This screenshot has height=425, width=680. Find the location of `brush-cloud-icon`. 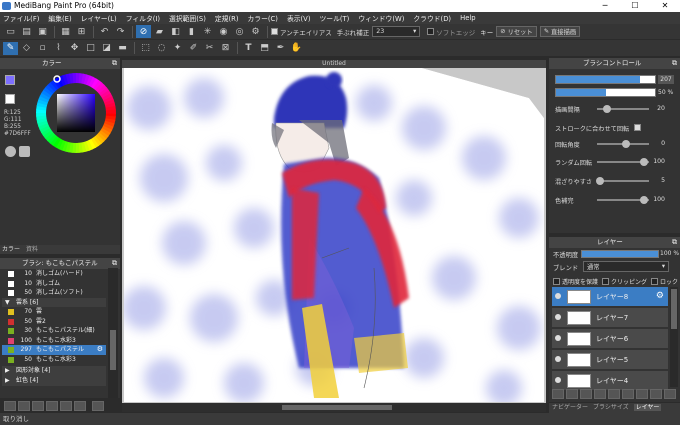

brush-cloud-icon is located at coordinates (80, 406).